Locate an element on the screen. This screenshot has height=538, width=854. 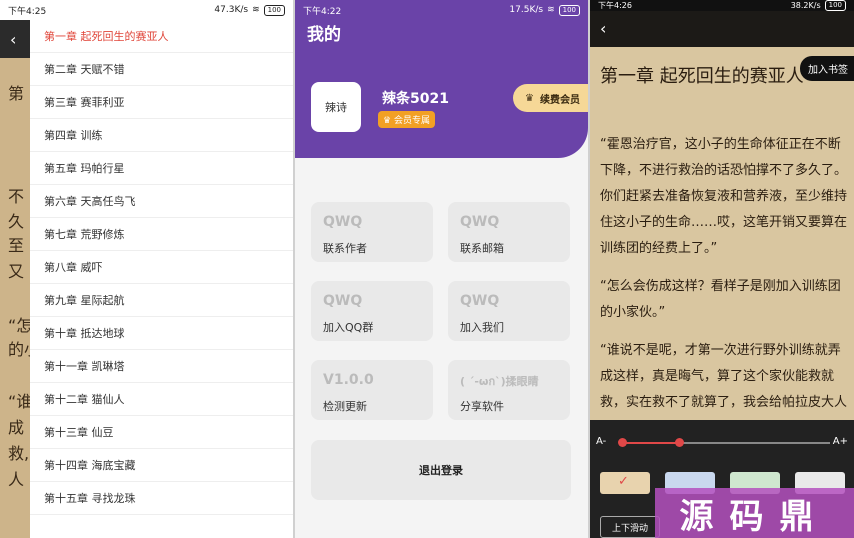
reader-peek-char: “谁 is located at coordinates (20, 401).